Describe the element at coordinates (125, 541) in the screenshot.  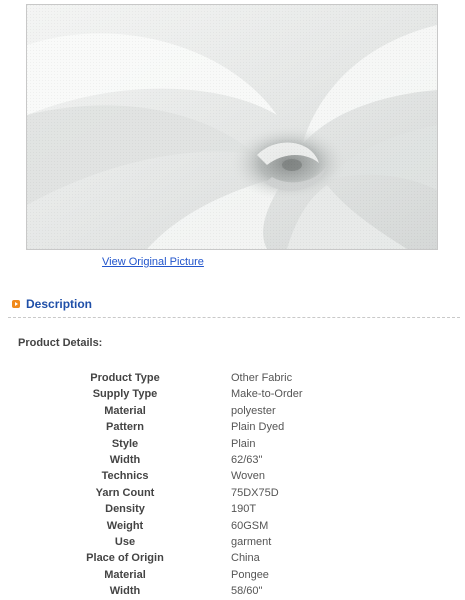
I see `spec-key: Use` at that location.